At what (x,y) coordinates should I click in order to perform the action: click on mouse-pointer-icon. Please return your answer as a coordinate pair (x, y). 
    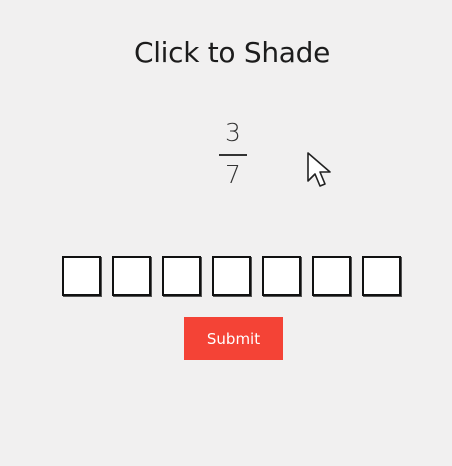
    Looking at the image, I should click on (319, 169).